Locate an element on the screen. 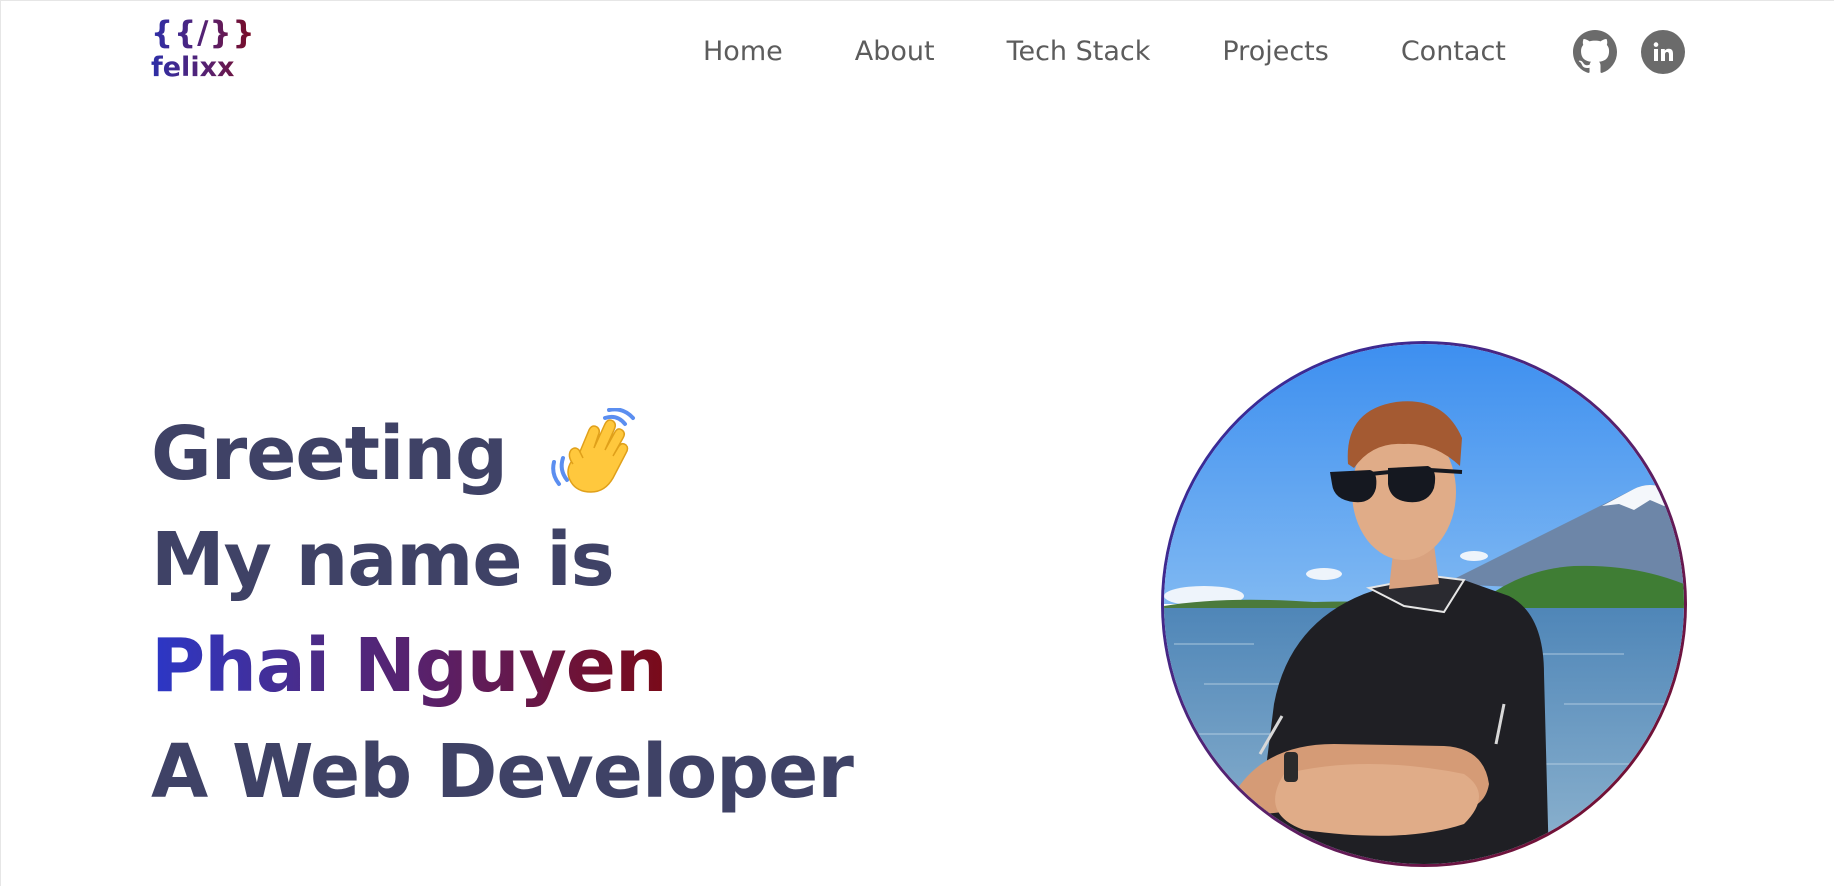  hero-greeting: Greeting is located at coordinates (329, 454).